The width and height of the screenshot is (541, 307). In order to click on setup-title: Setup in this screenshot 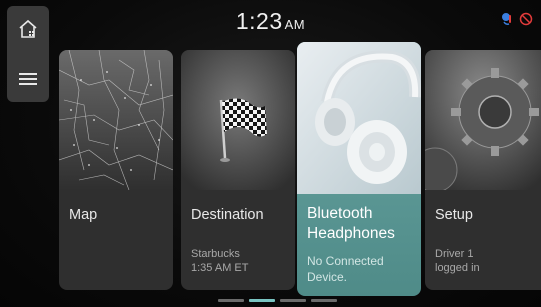, I will do `click(454, 215)`.